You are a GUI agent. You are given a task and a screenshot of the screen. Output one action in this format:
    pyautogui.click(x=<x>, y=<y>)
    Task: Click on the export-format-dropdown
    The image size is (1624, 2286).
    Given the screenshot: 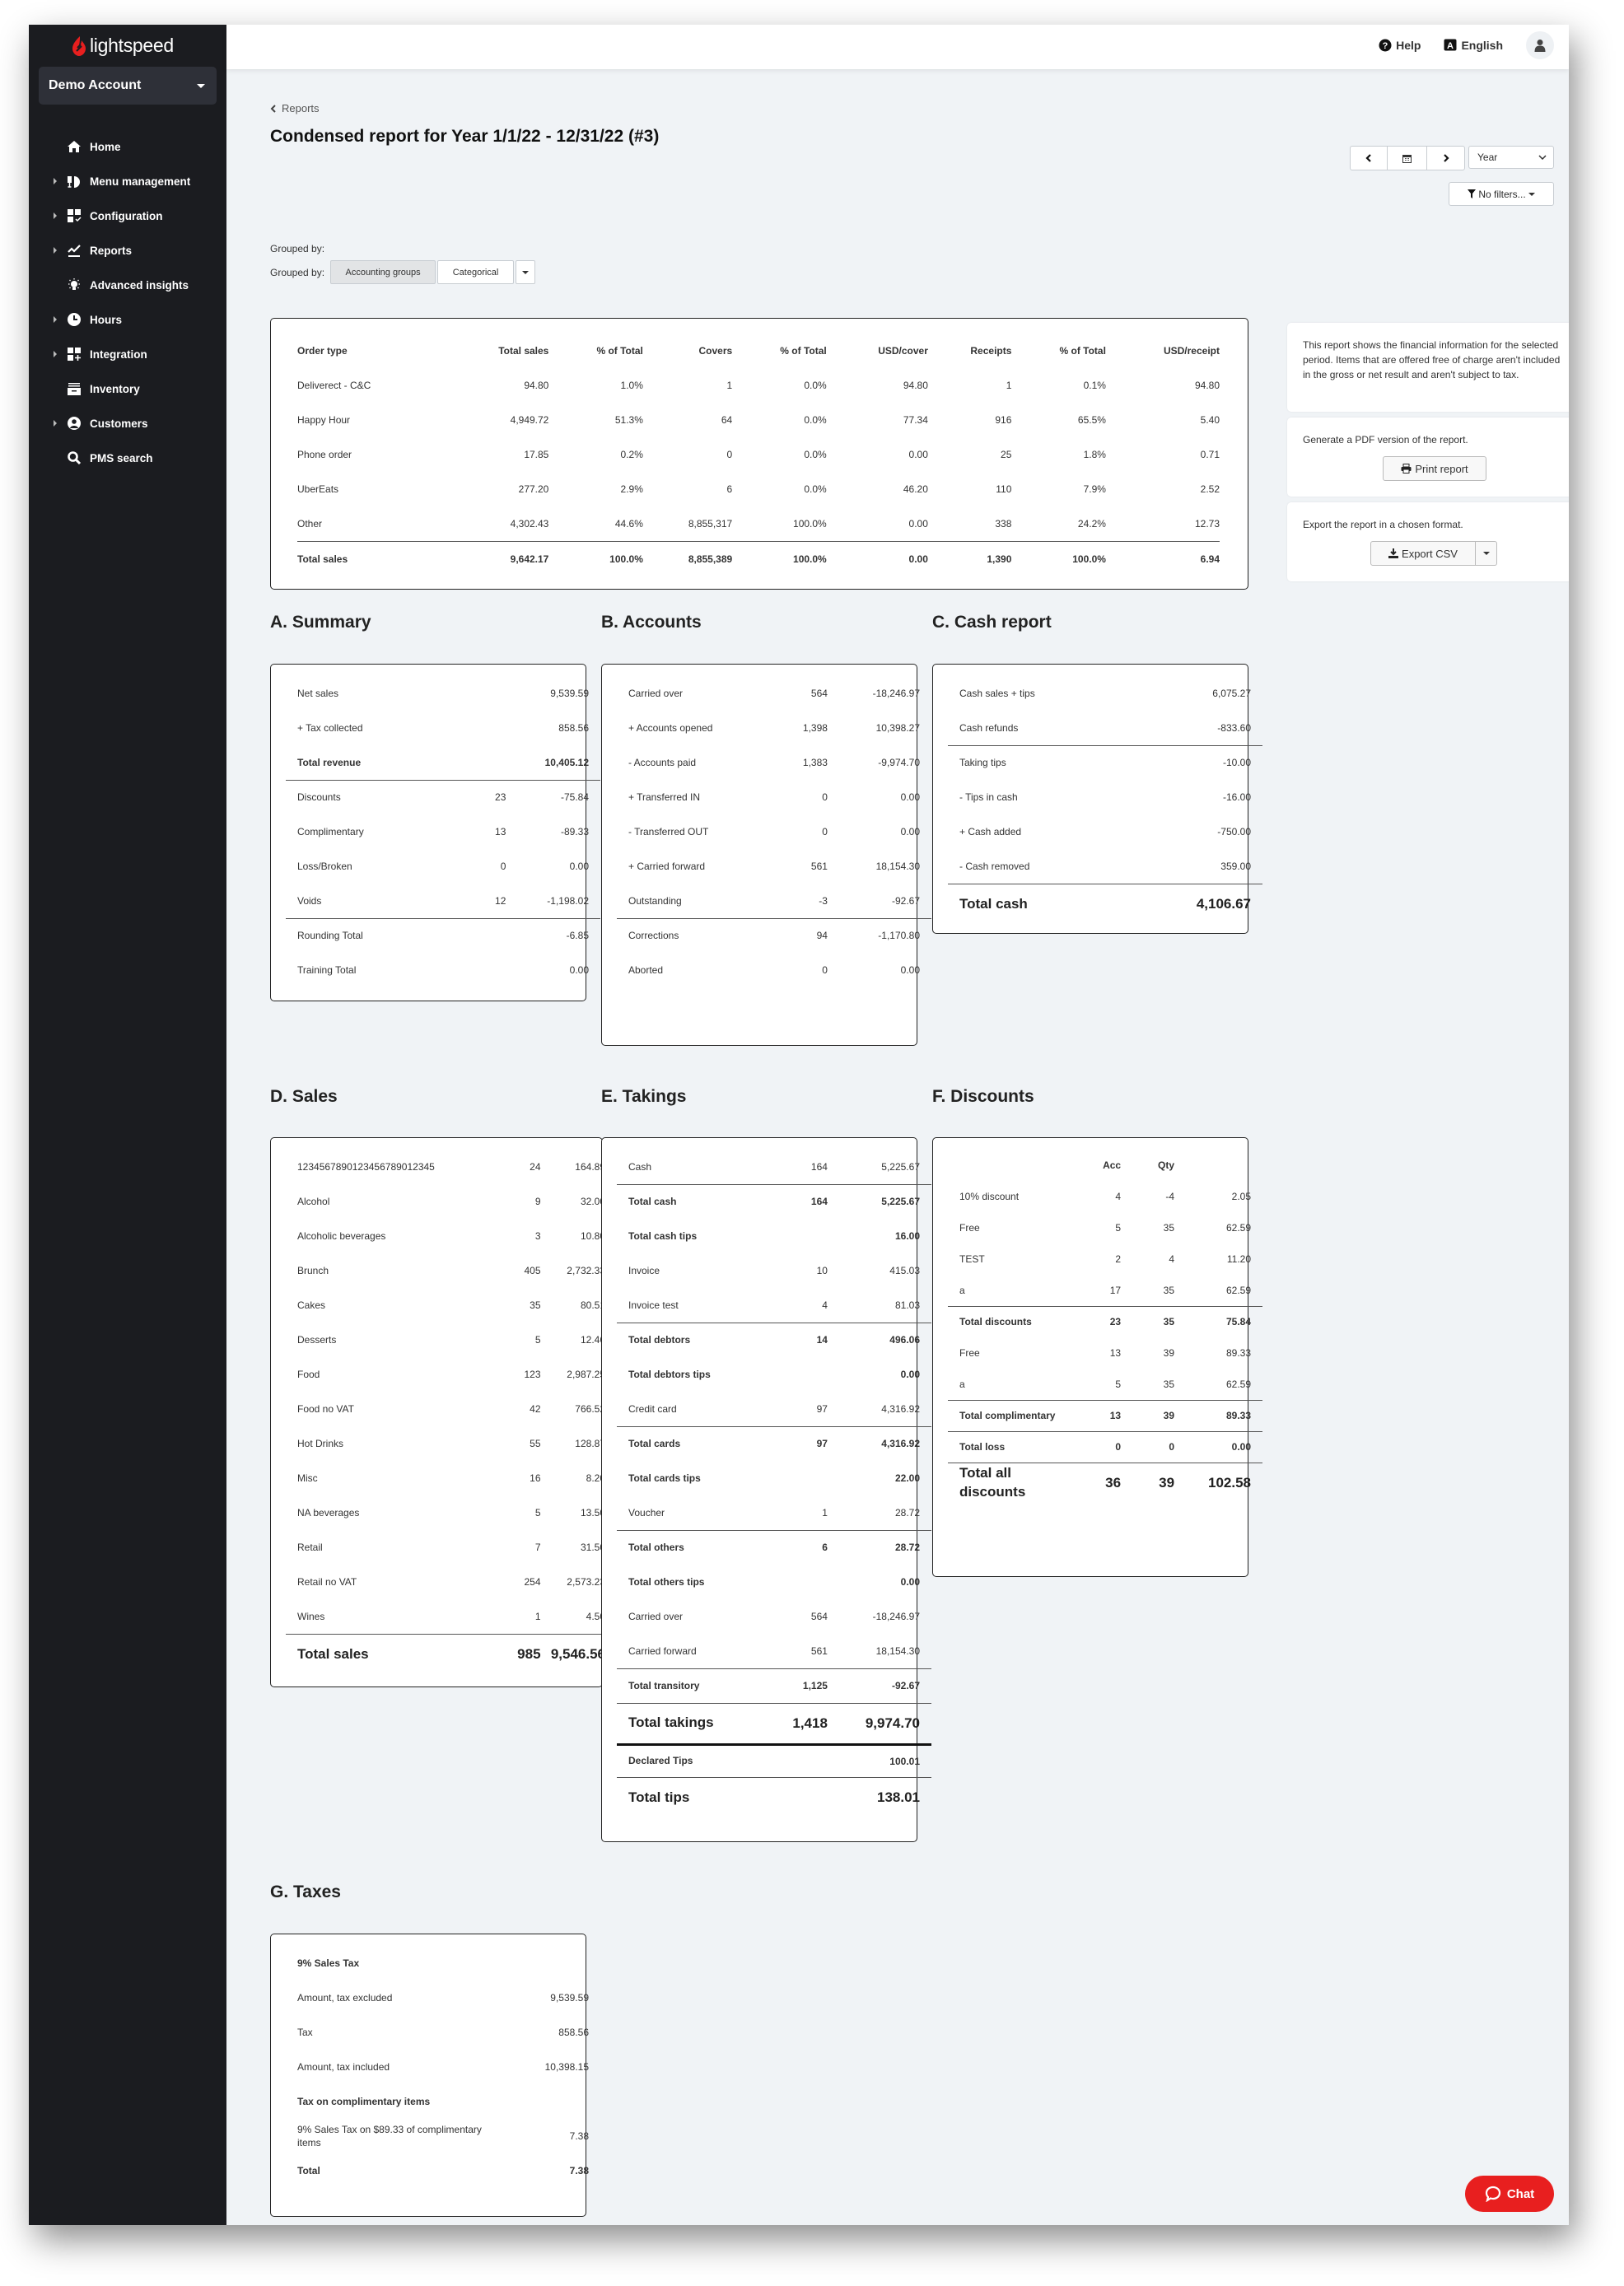 What is the action you would take?
    pyautogui.click(x=1486, y=553)
    